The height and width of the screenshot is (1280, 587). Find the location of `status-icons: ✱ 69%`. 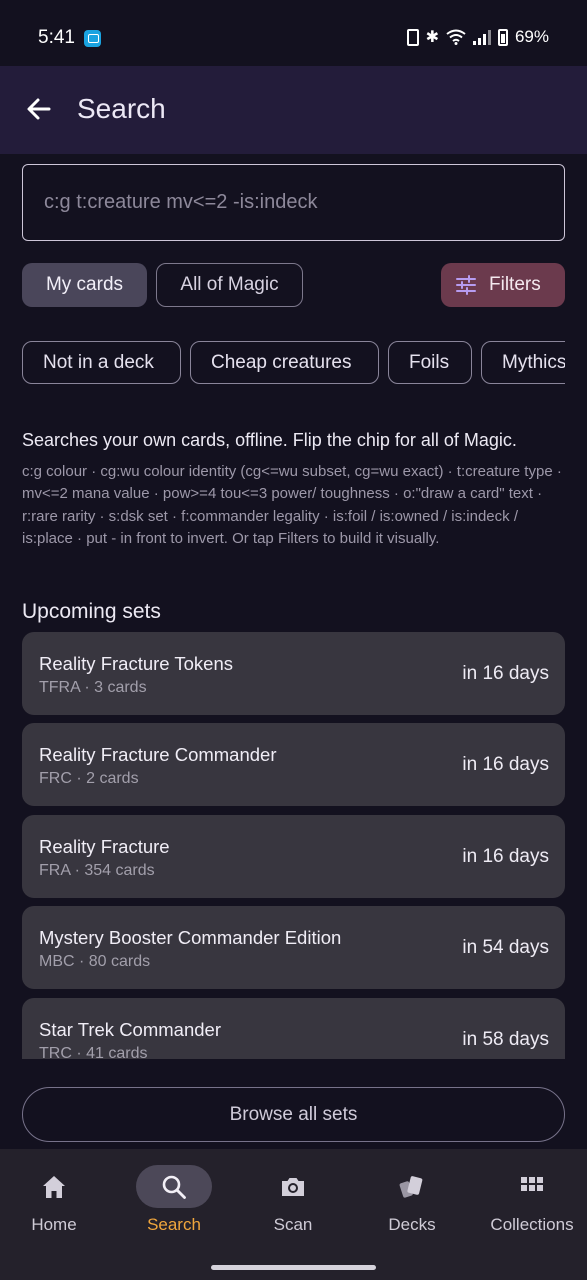

status-icons: ✱ 69% is located at coordinates (477, 37).